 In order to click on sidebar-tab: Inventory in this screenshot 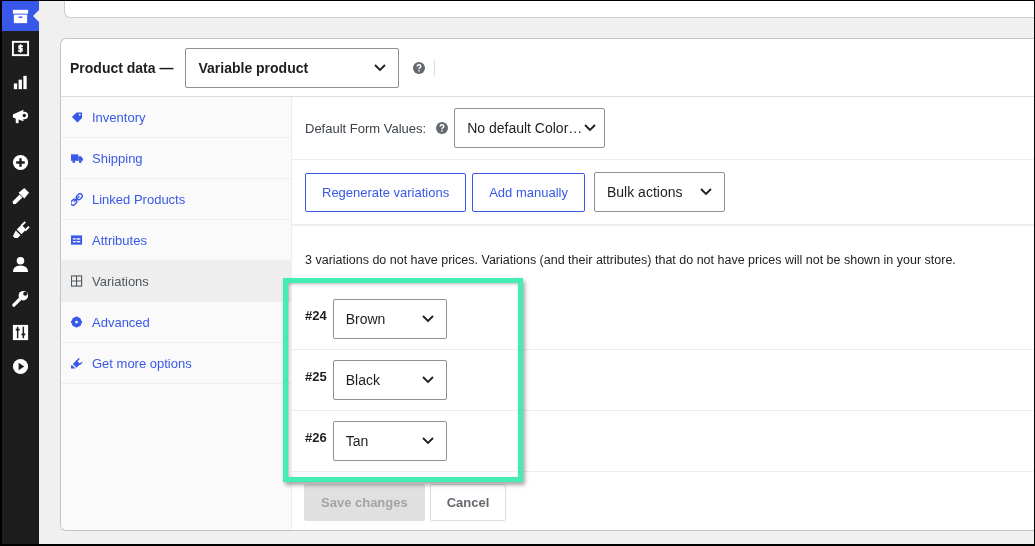, I will do `click(176, 117)`.